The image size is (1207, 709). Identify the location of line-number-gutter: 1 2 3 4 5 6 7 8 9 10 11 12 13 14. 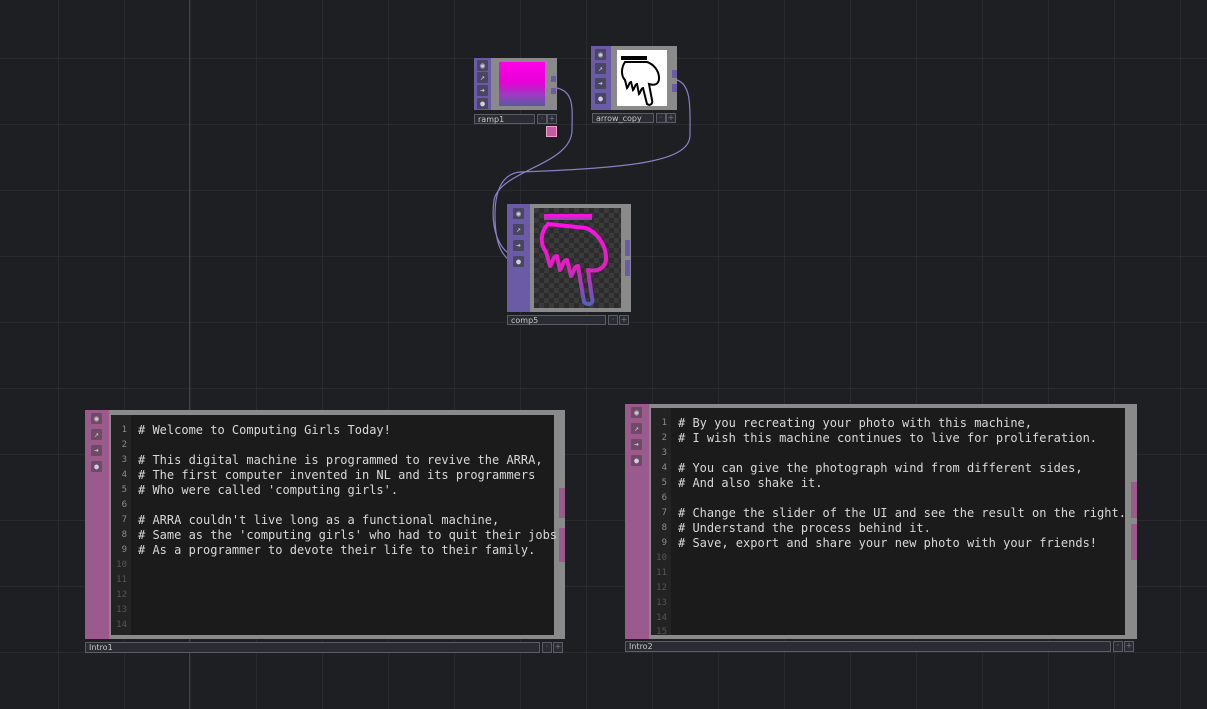
(121, 525).